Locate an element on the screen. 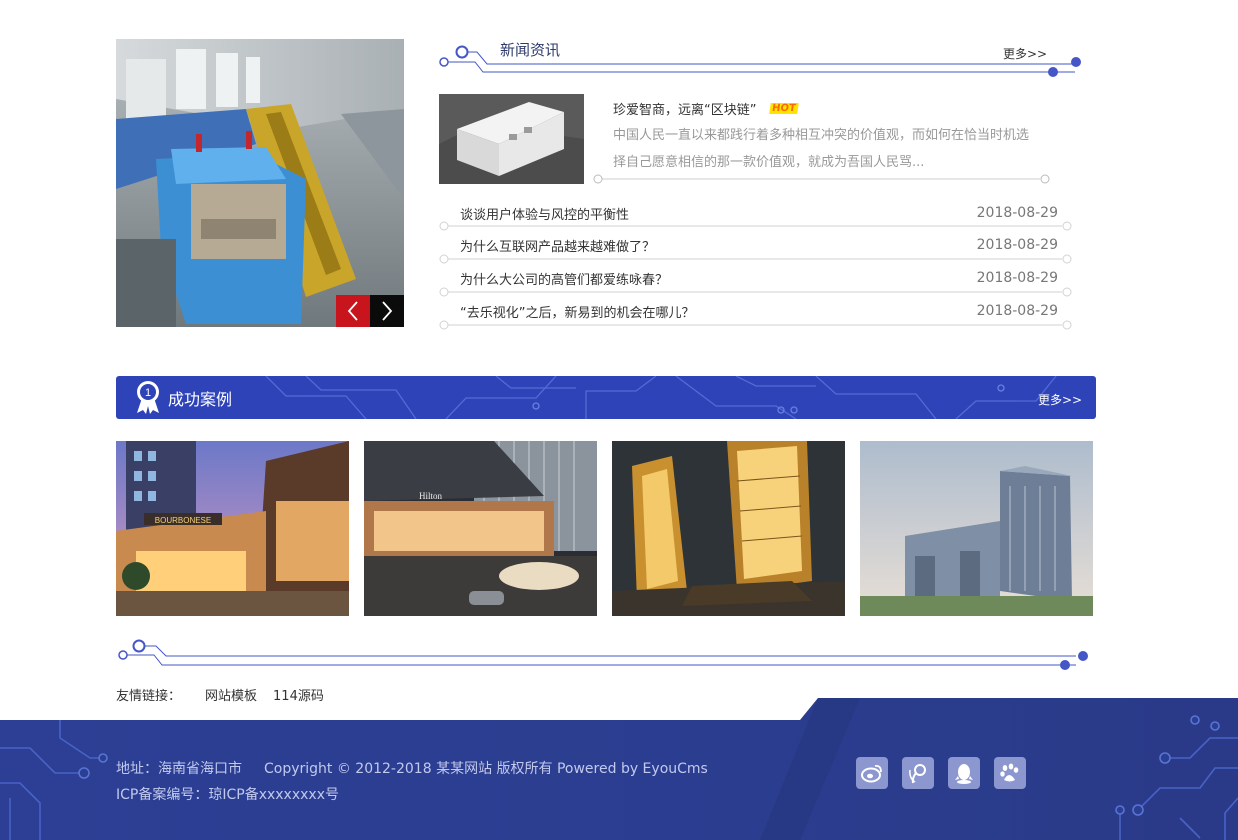 This screenshot has height=840, width=1238. news-list-dividers is located at coordinates (755, 275).